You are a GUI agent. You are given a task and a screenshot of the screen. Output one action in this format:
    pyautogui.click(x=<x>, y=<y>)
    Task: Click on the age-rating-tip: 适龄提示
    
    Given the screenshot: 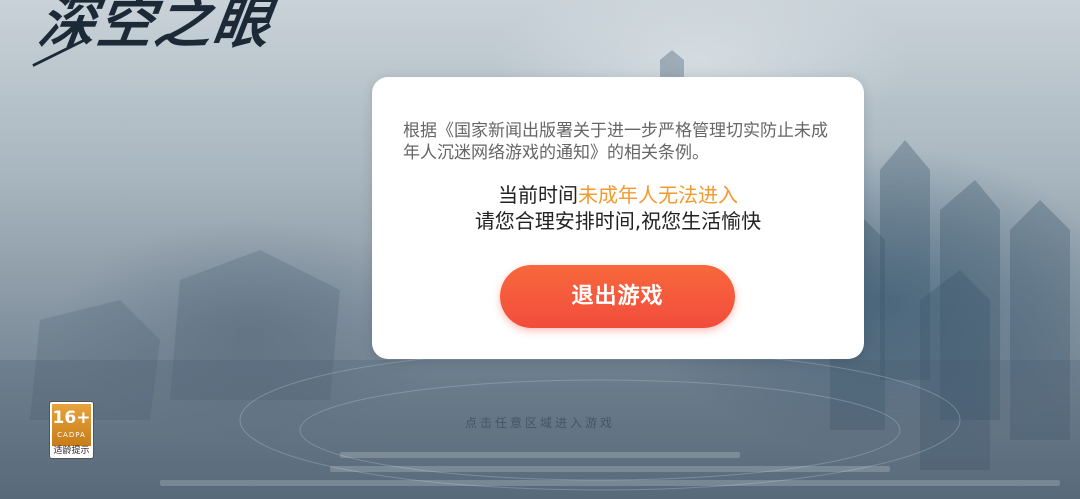 What is the action you would take?
    pyautogui.click(x=71, y=451)
    